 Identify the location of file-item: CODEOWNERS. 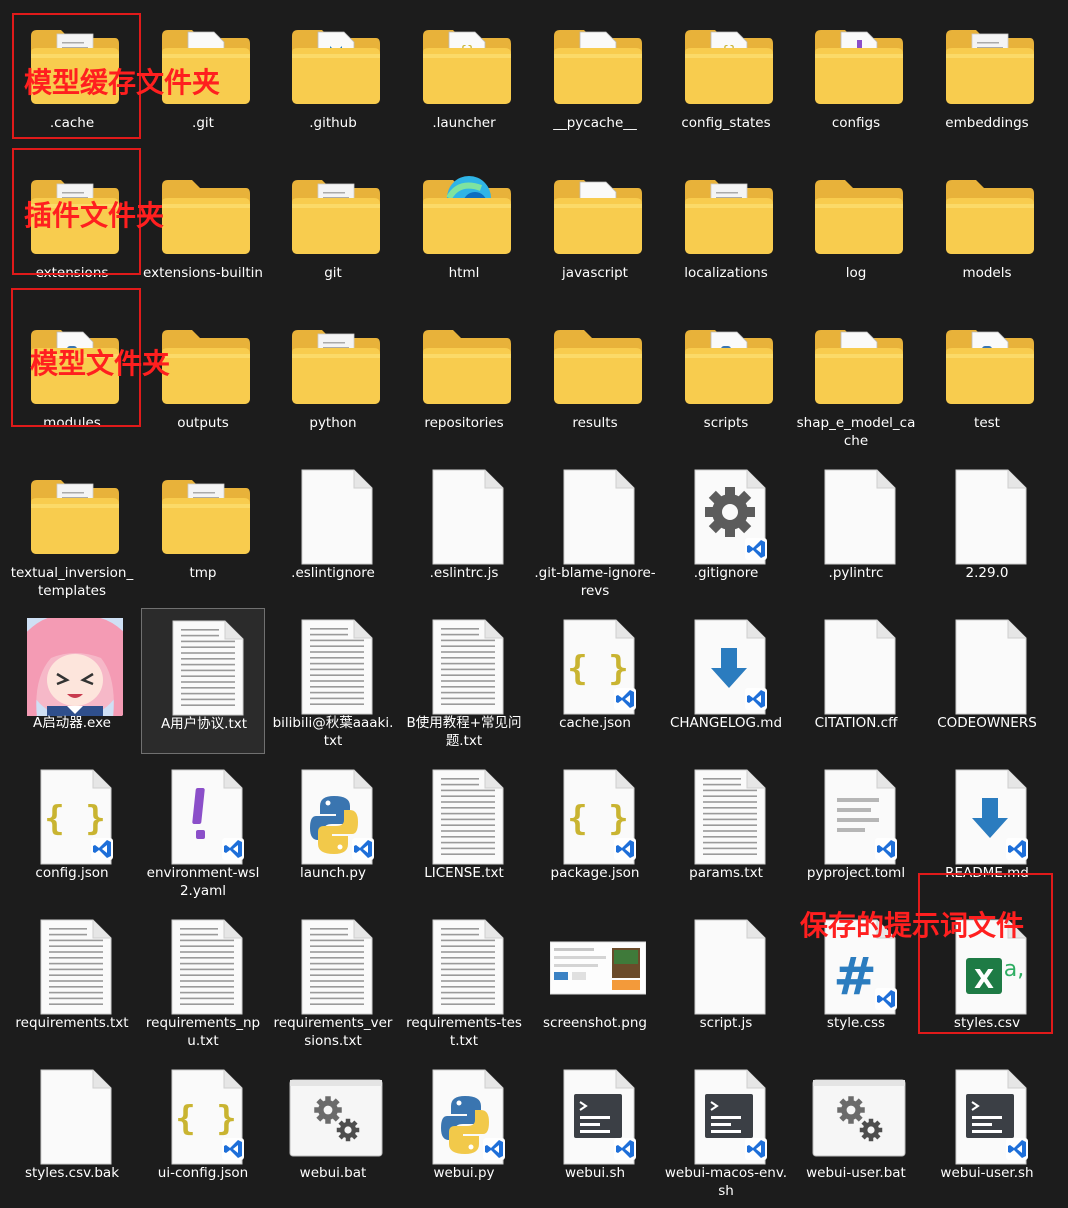
(987, 681).